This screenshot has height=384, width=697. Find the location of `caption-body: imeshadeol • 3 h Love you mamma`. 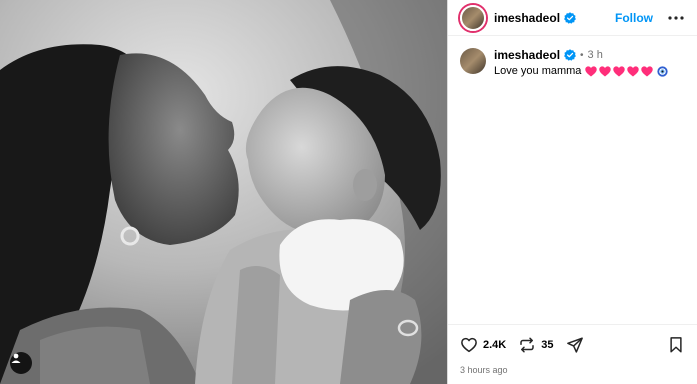

caption-body: imeshadeol • 3 h Love you mamma is located at coordinates (581, 62).